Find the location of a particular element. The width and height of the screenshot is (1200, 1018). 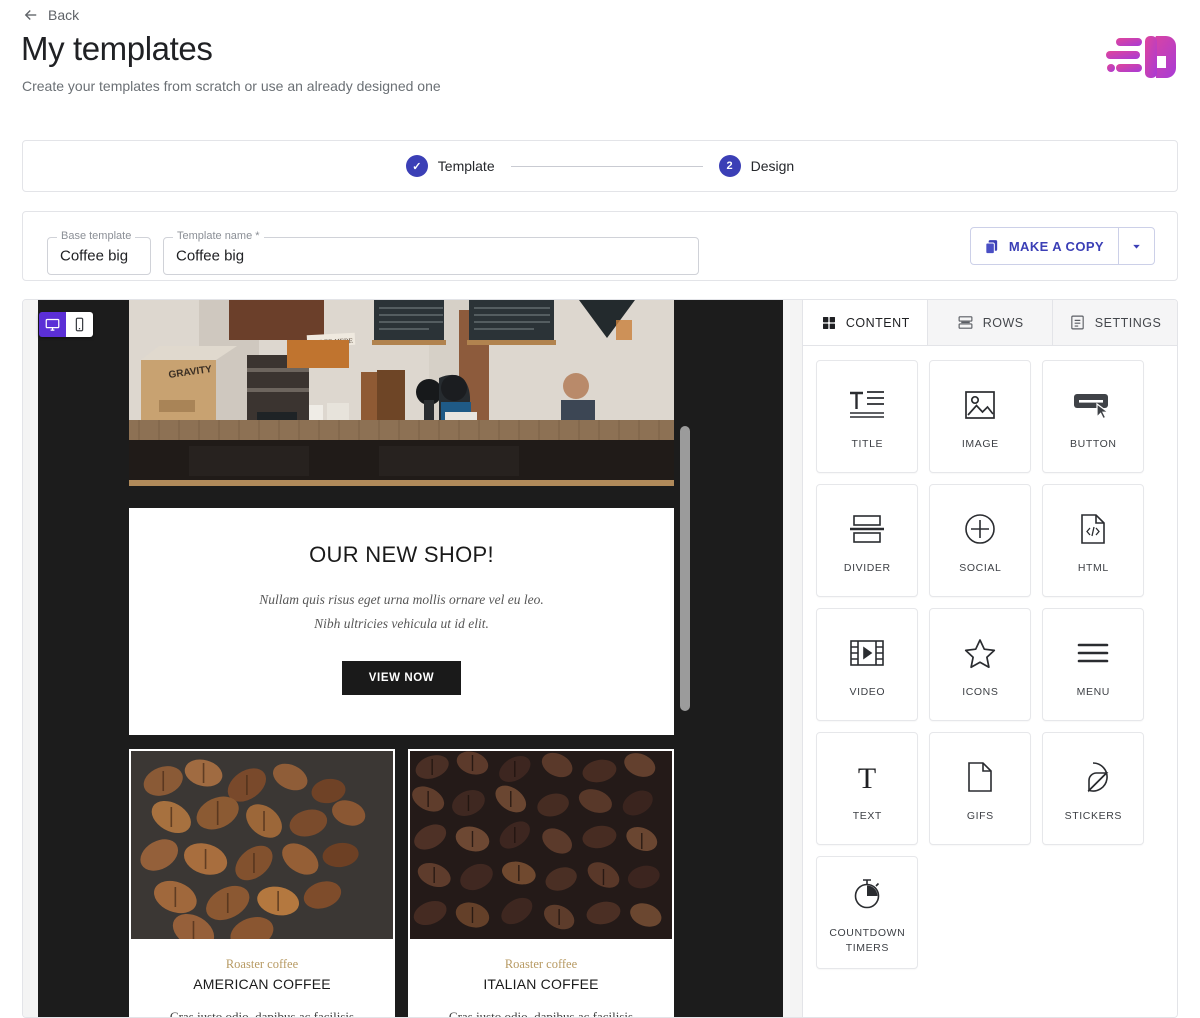

base-template-field: Base template Coffee big is located at coordinates (99, 252).